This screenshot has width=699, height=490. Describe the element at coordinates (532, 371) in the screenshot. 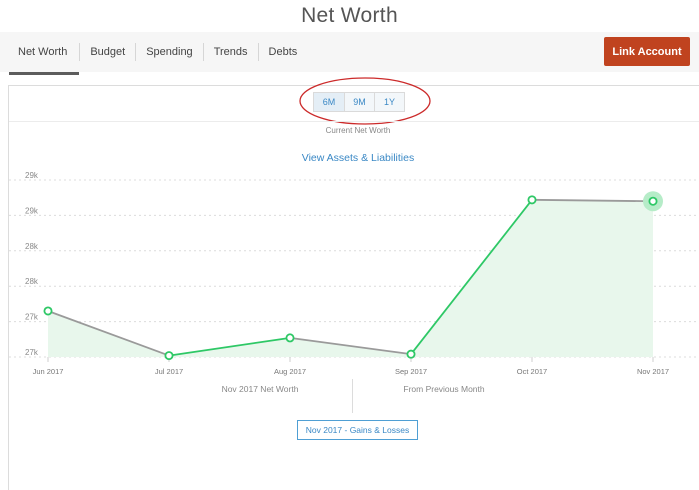

I see `x-tick-label: Oct 2017` at that location.